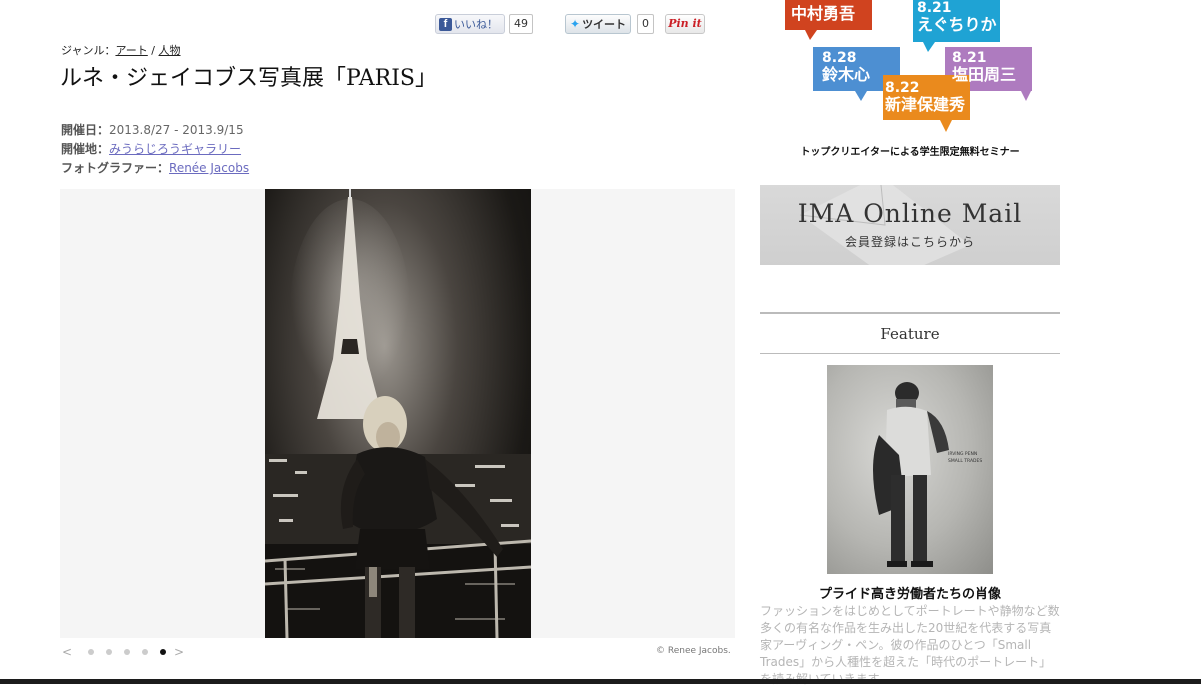 This screenshot has width=1201, height=688. I want to click on speaker-name: 中村勇吾, so click(823, 13).